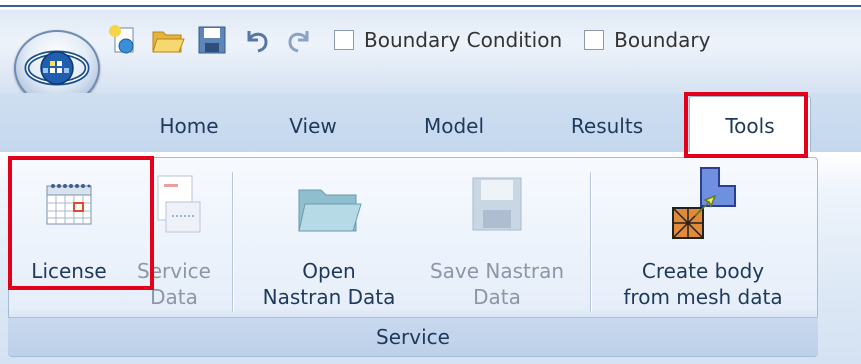 Image resolution: width=861 pixels, height=364 pixels. Describe the element at coordinates (124, 40) in the screenshot. I see `new-file-icon` at that location.